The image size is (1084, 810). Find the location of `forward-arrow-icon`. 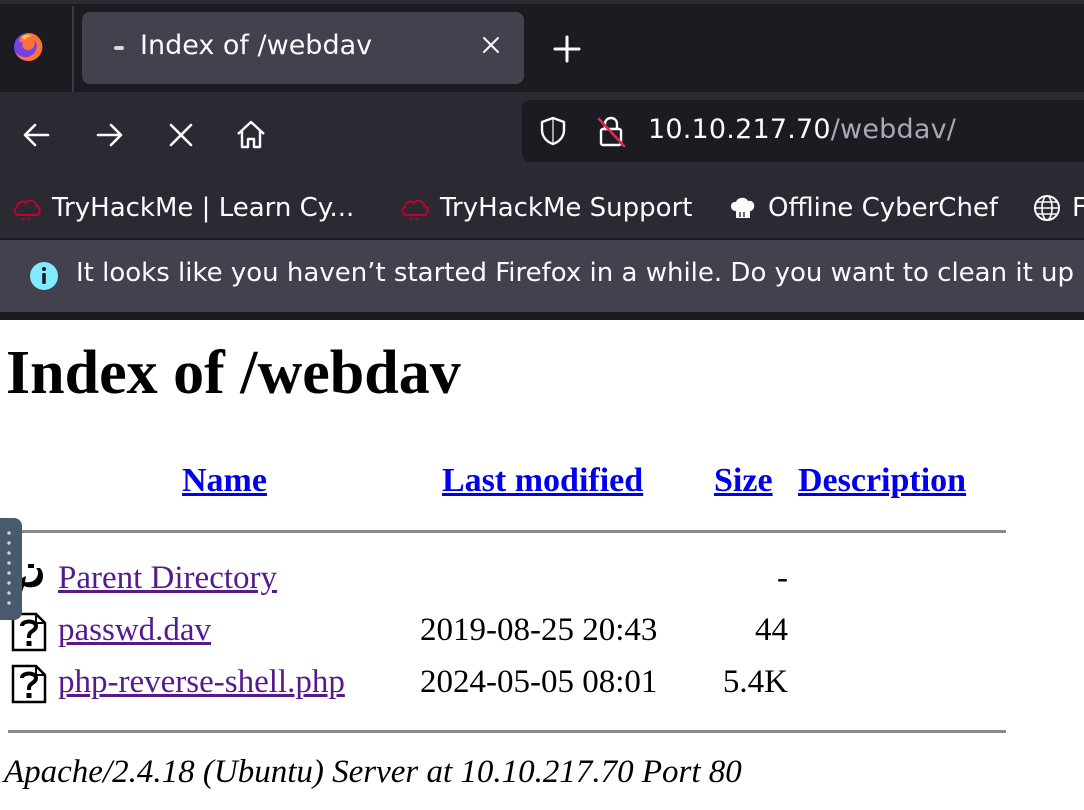

forward-arrow-icon is located at coordinates (109, 135).